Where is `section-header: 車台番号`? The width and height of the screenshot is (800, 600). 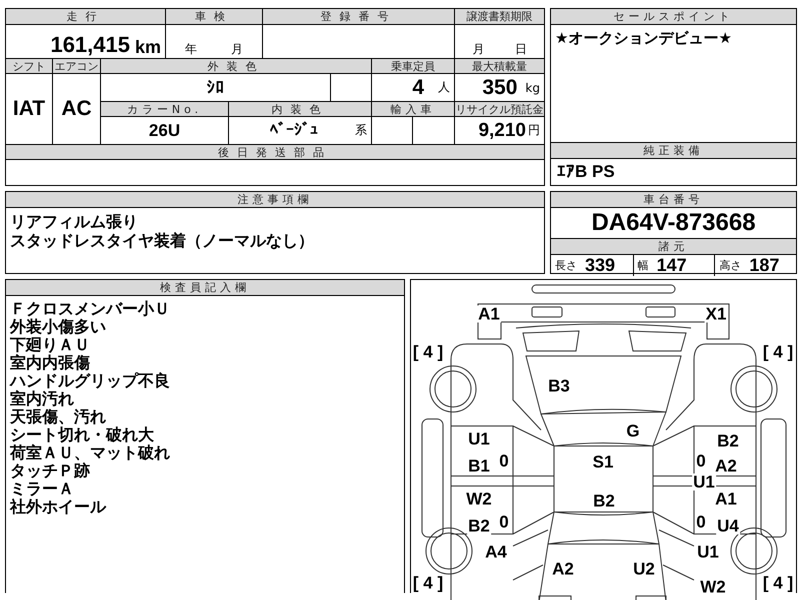 section-header: 車台番号 is located at coordinates (673, 200).